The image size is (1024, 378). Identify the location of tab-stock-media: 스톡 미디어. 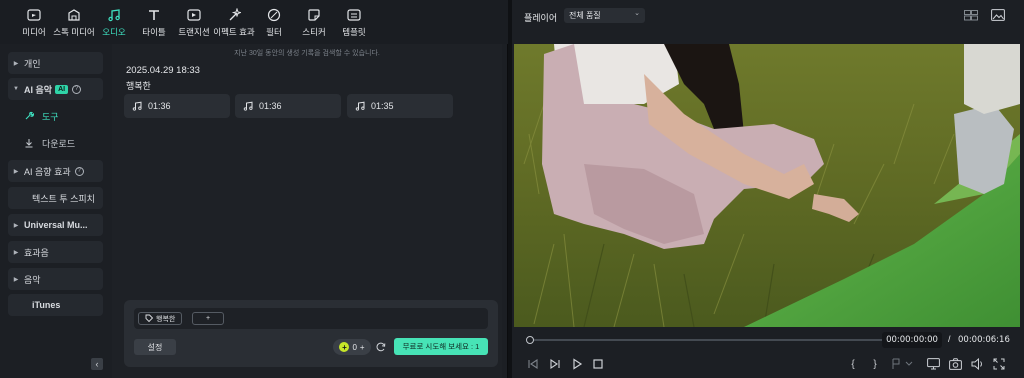
(74, 22).